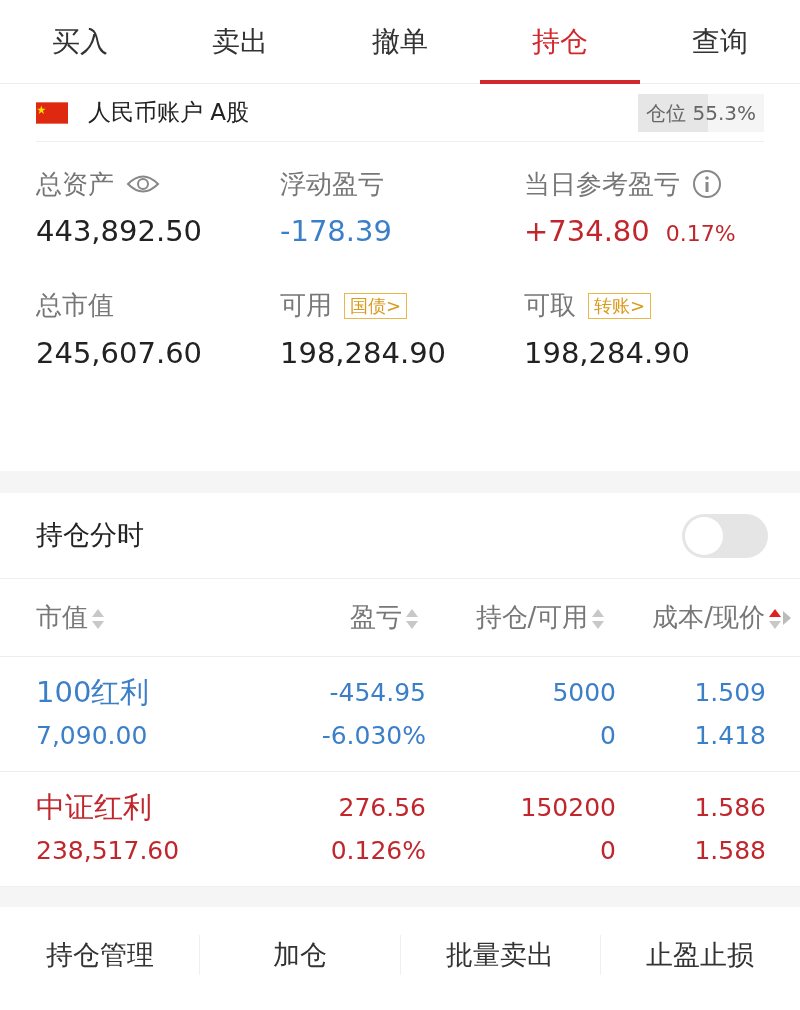 Image resolution: width=800 pixels, height=1010 pixels. I want to click on tab: 卖出, so click(240, 42).